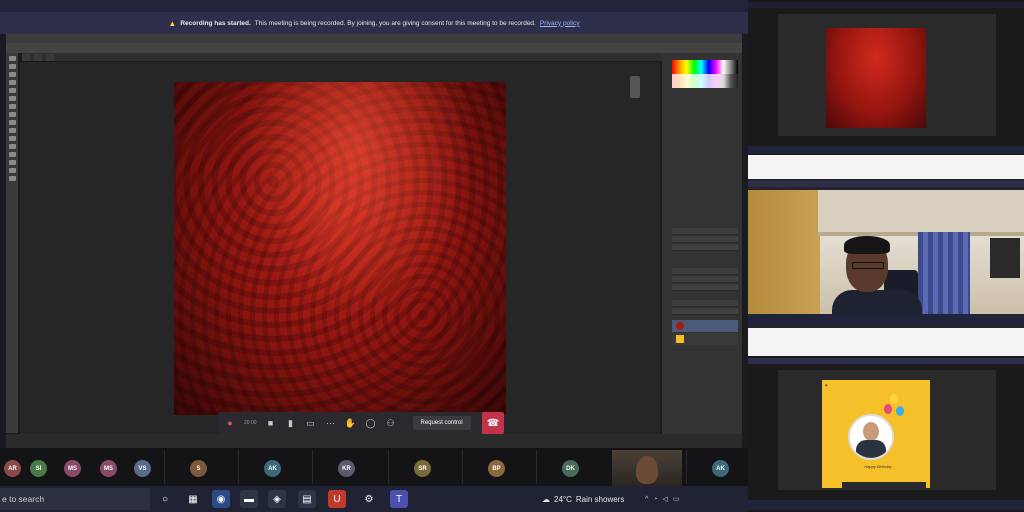 Image resolution: width=1024 pixels, height=512 pixels. I want to click on speaker-icon: ◁, so click(665, 499).